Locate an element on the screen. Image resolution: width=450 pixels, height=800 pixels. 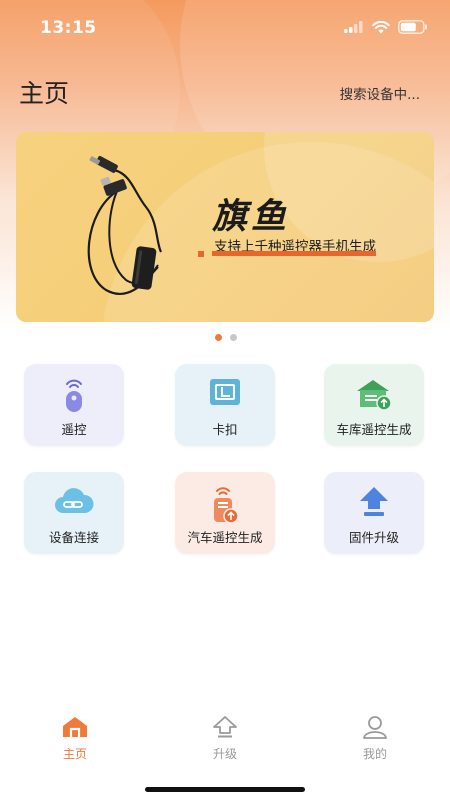
banner-underline is located at coordinates (294, 253).